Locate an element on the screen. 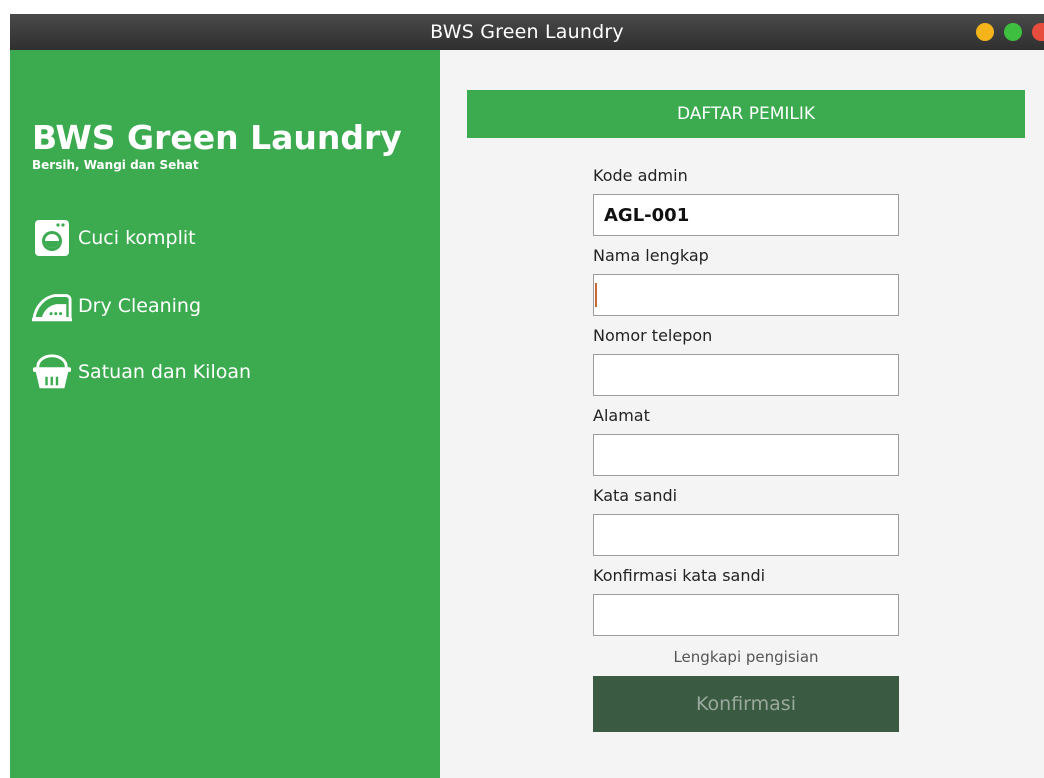 The image size is (1044, 778). nomor-telepon-input is located at coordinates (746, 375).